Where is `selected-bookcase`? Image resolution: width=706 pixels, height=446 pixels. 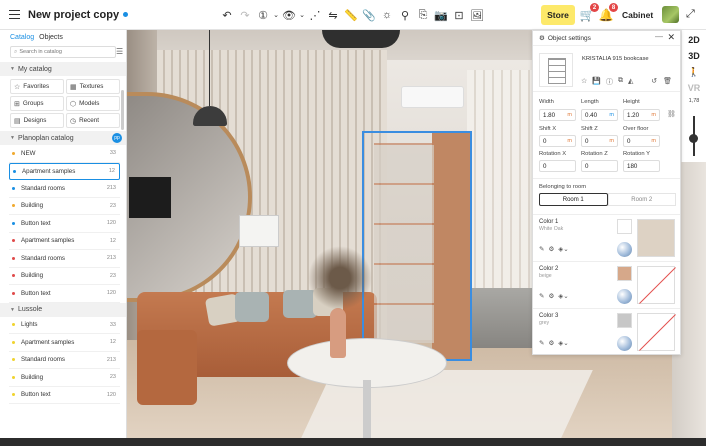 selected-bookcase is located at coordinates (417, 246).